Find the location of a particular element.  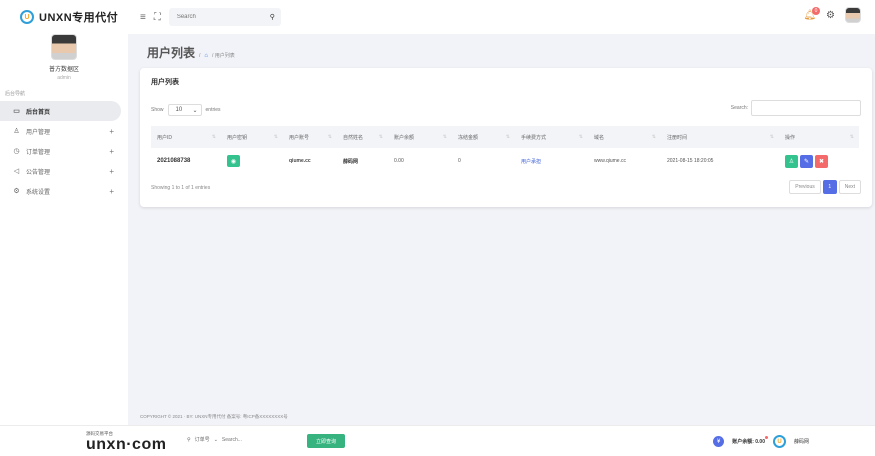

column-header: 用户ID ⇅ is located at coordinates (186, 137).